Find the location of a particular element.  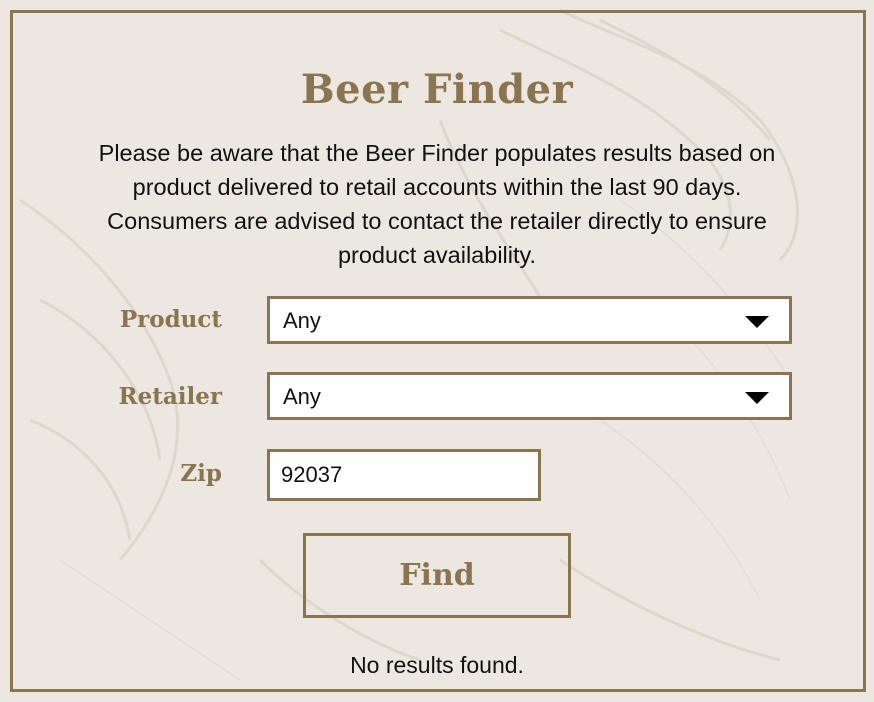

retailer-select: Any is located at coordinates (529, 396).